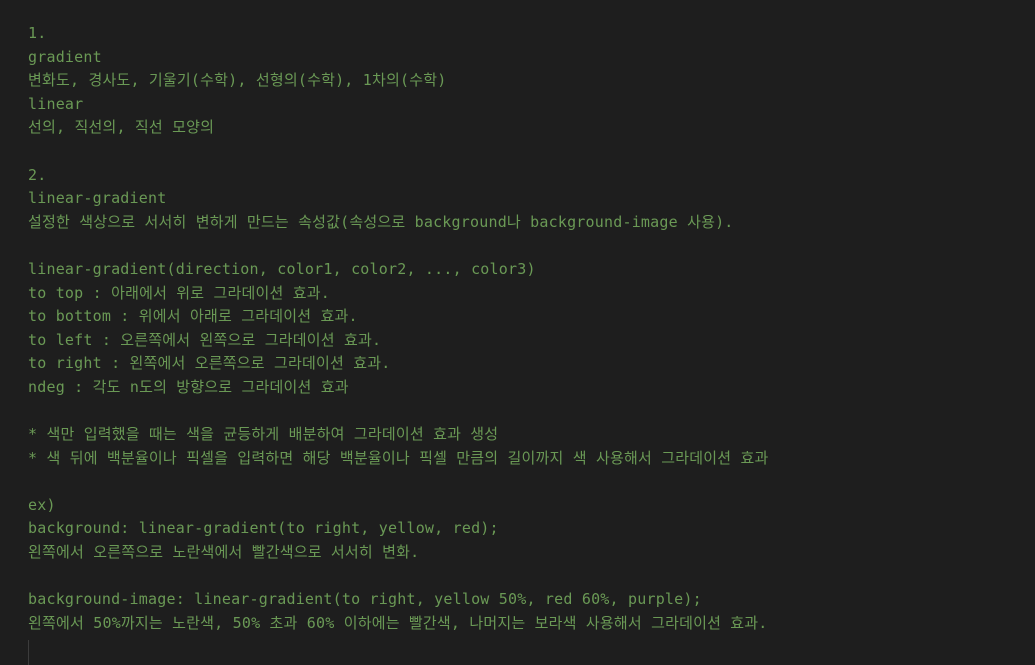  Describe the element at coordinates (193, 316) in the screenshot. I see `editor-line: to bottom : 위에서 아래로 그라데이션 효과.` at that location.